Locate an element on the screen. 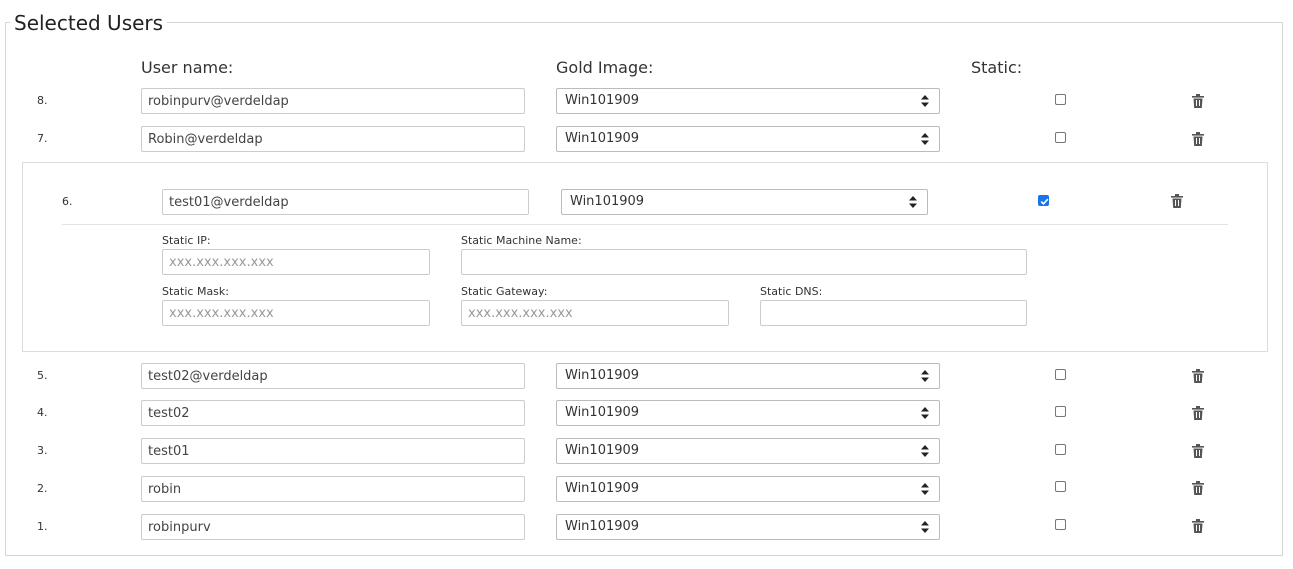 This screenshot has width=1293, height=569. static-machine-name-label: Static Machine Name: is located at coordinates (521, 240).